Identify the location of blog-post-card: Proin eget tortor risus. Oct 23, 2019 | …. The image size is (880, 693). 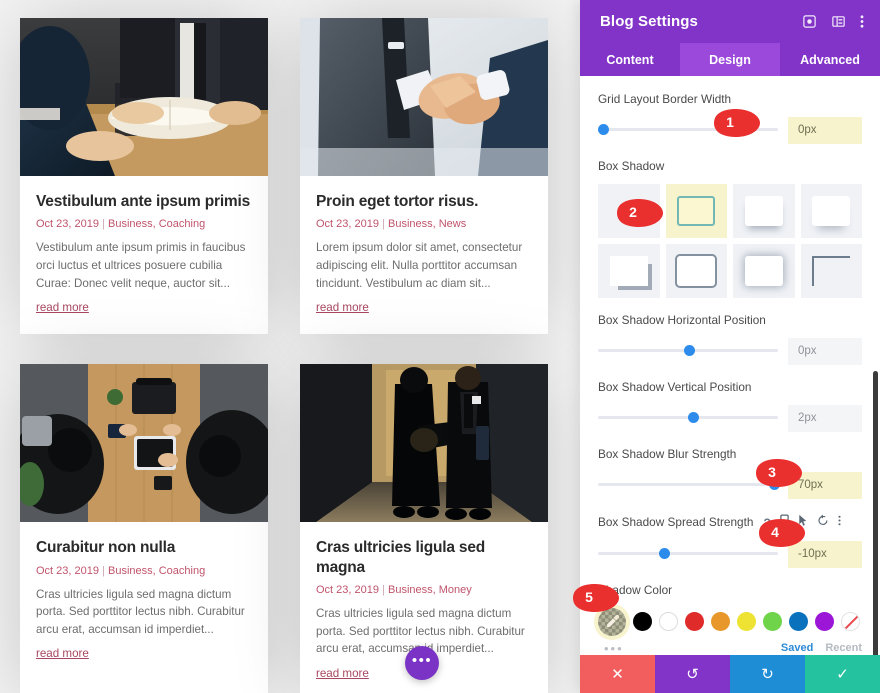
(424, 176).